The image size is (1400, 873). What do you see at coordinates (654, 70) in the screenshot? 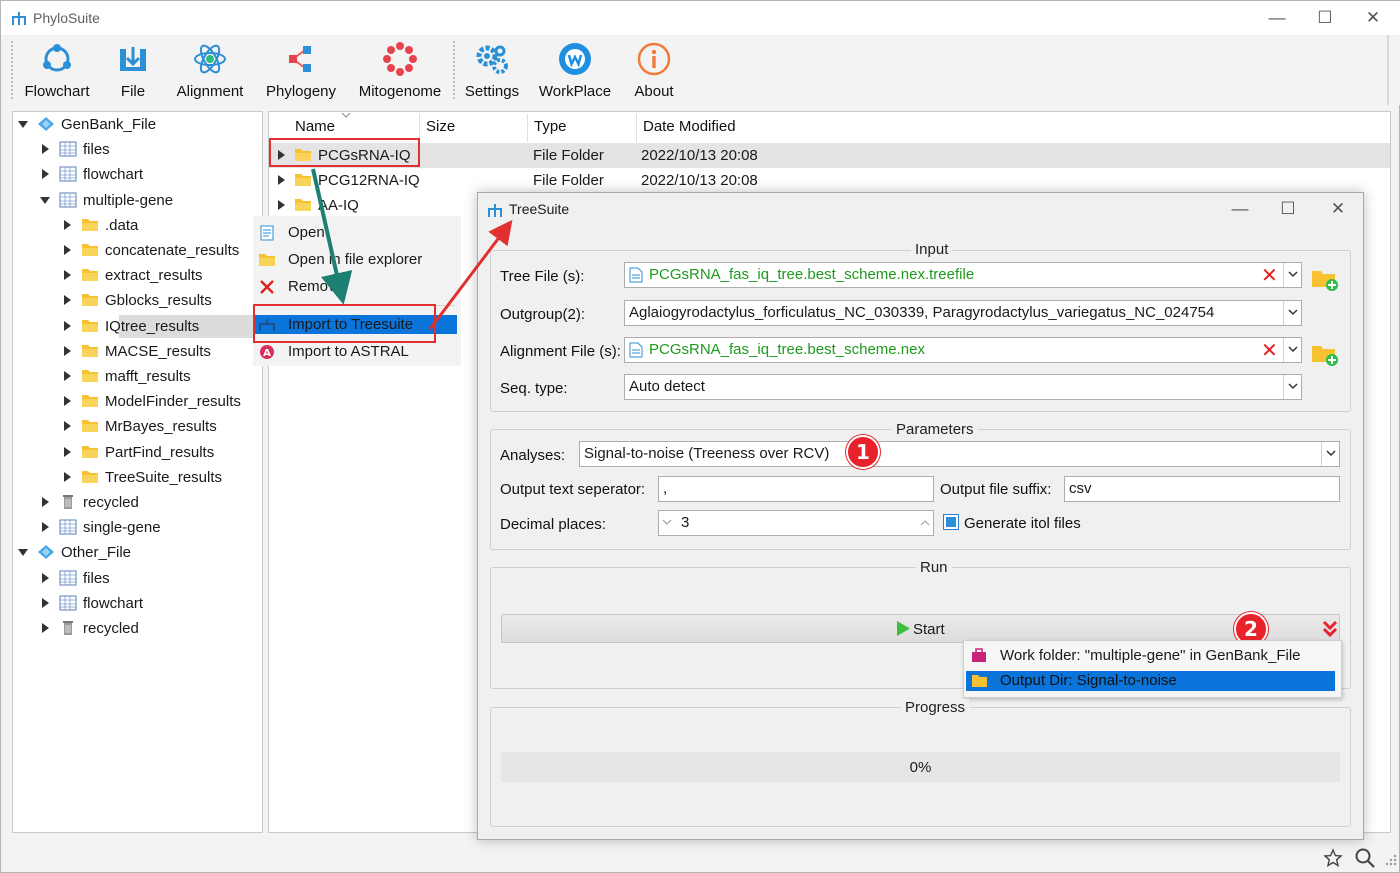
I see `toolbar-about-button: About` at bounding box center [654, 70].